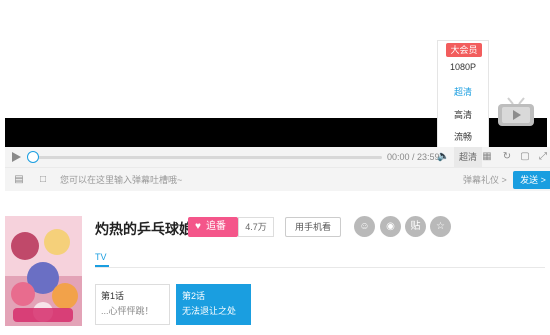 This screenshot has width=550, height=335. What do you see at coordinates (127, 311) in the screenshot?
I see `episode-title: ...心怦怦跳！` at bounding box center [127, 311].